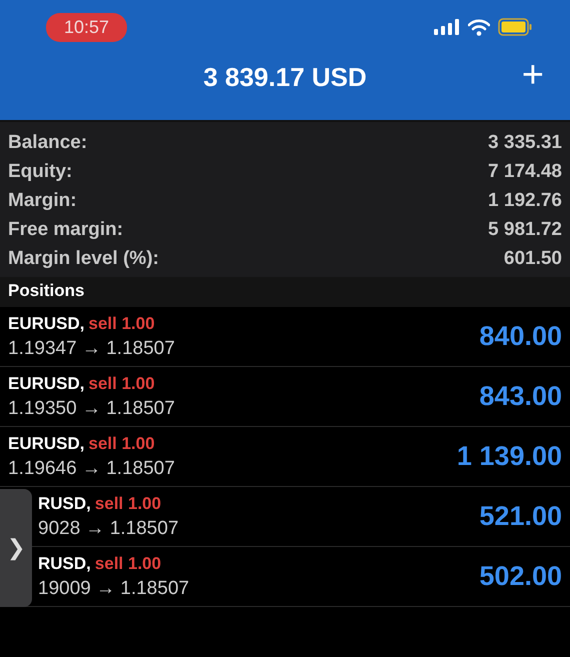 Image resolution: width=570 pixels, height=657 pixels. What do you see at coordinates (16, 548) in the screenshot?
I see `side-handle: ❯` at bounding box center [16, 548].